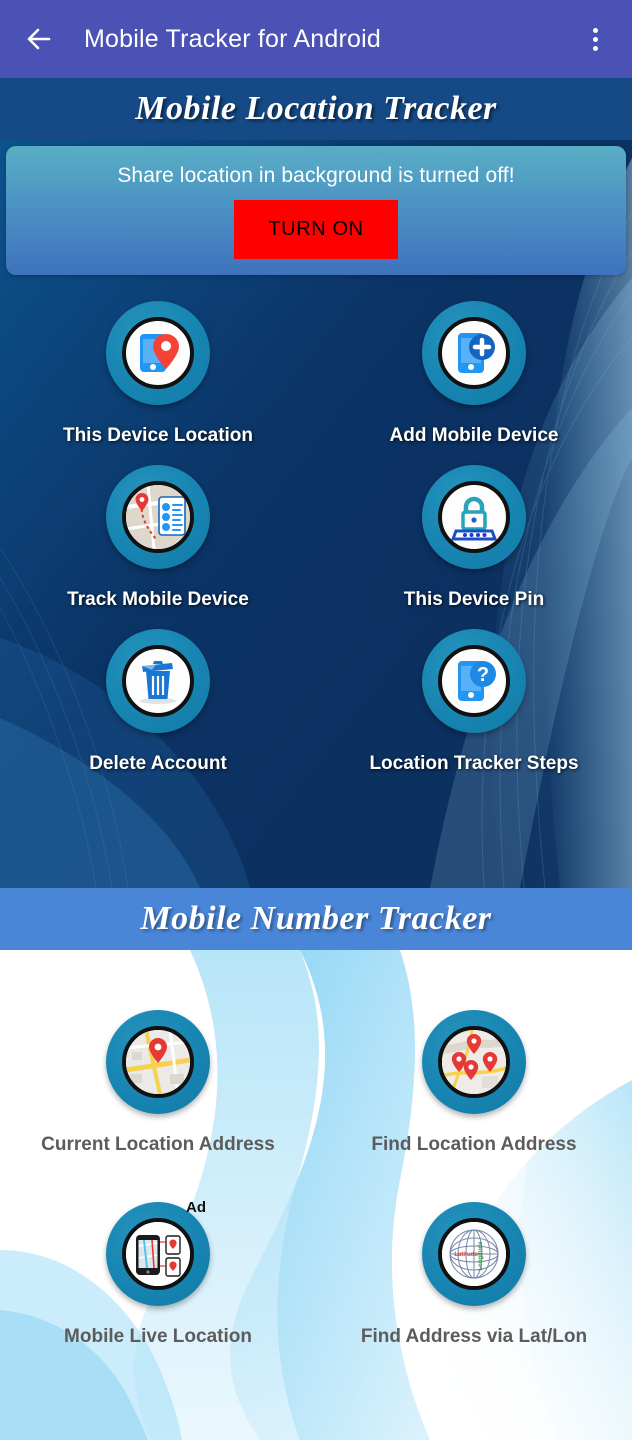 The image size is (632, 1440). Describe the element at coordinates (595, 39) in the screenshot. I see `more-vertical-icon` at that location.